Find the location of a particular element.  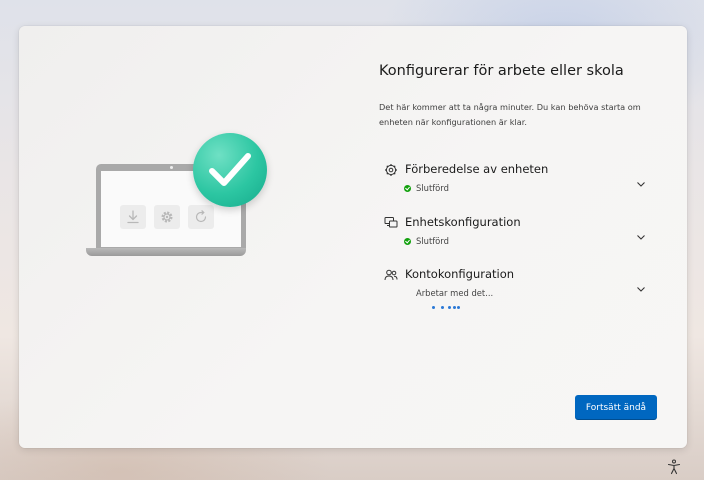

step-title: Förberedelse av enheten is located at coordinates (477, 169).